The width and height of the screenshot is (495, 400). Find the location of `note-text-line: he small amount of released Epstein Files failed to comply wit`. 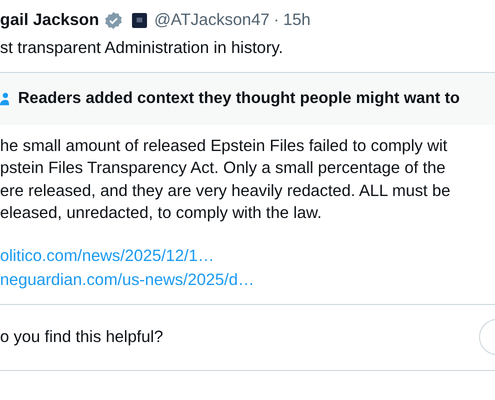

note-text-line: he small amount of released Epstein Files failed to comply wit is located at coordinates (224, 146).